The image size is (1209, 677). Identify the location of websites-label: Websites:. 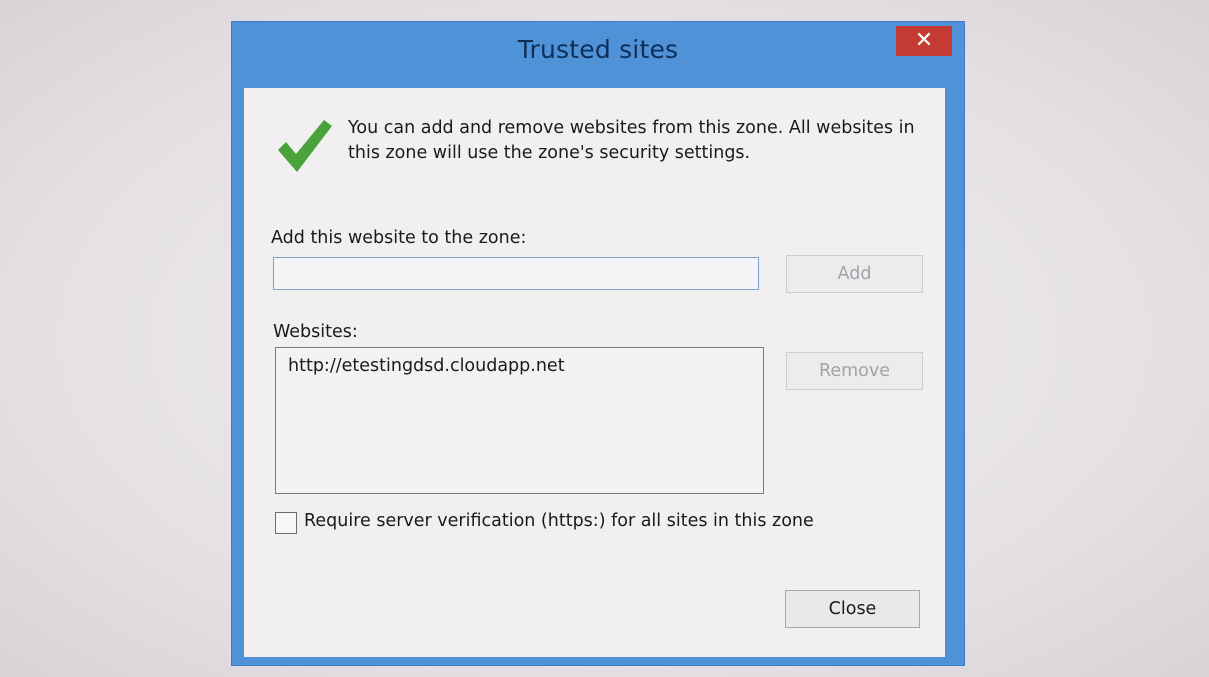
(315, 332).